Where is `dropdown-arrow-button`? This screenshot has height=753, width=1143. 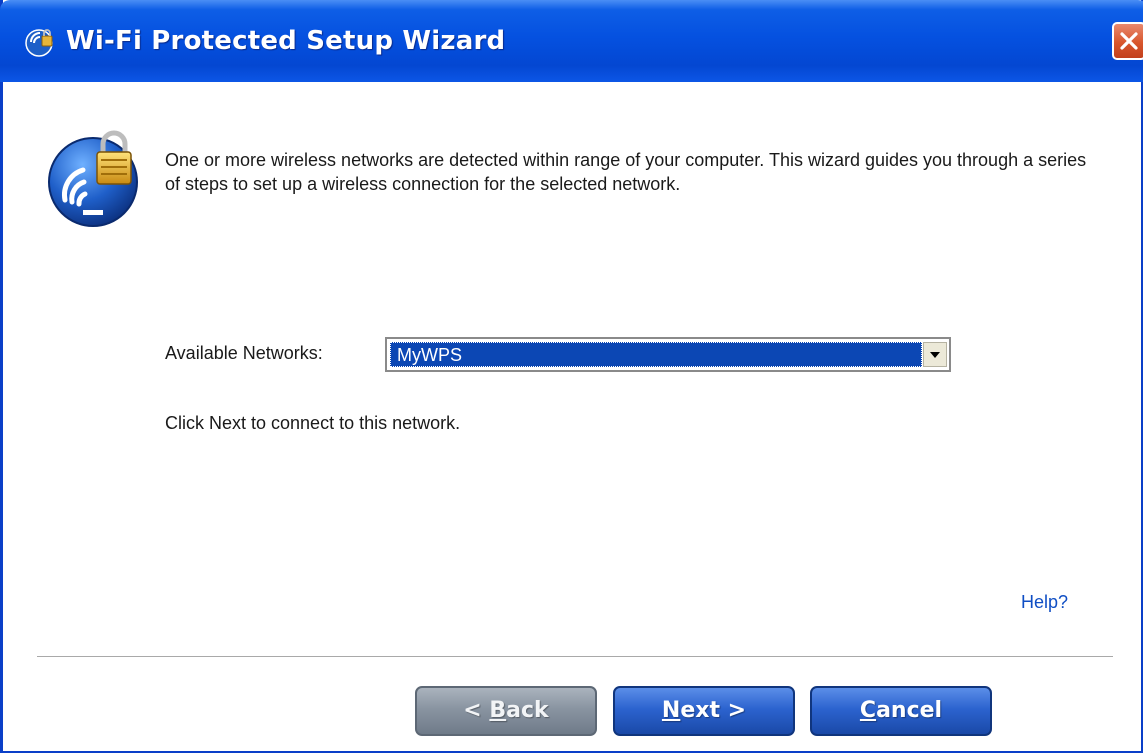 dropdown-arrow-button is located at coordinates (935, 354).